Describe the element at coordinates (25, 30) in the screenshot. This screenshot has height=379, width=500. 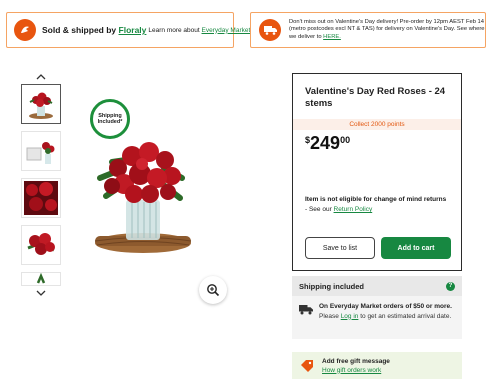
I see `floraly-logo-icon` at that location.